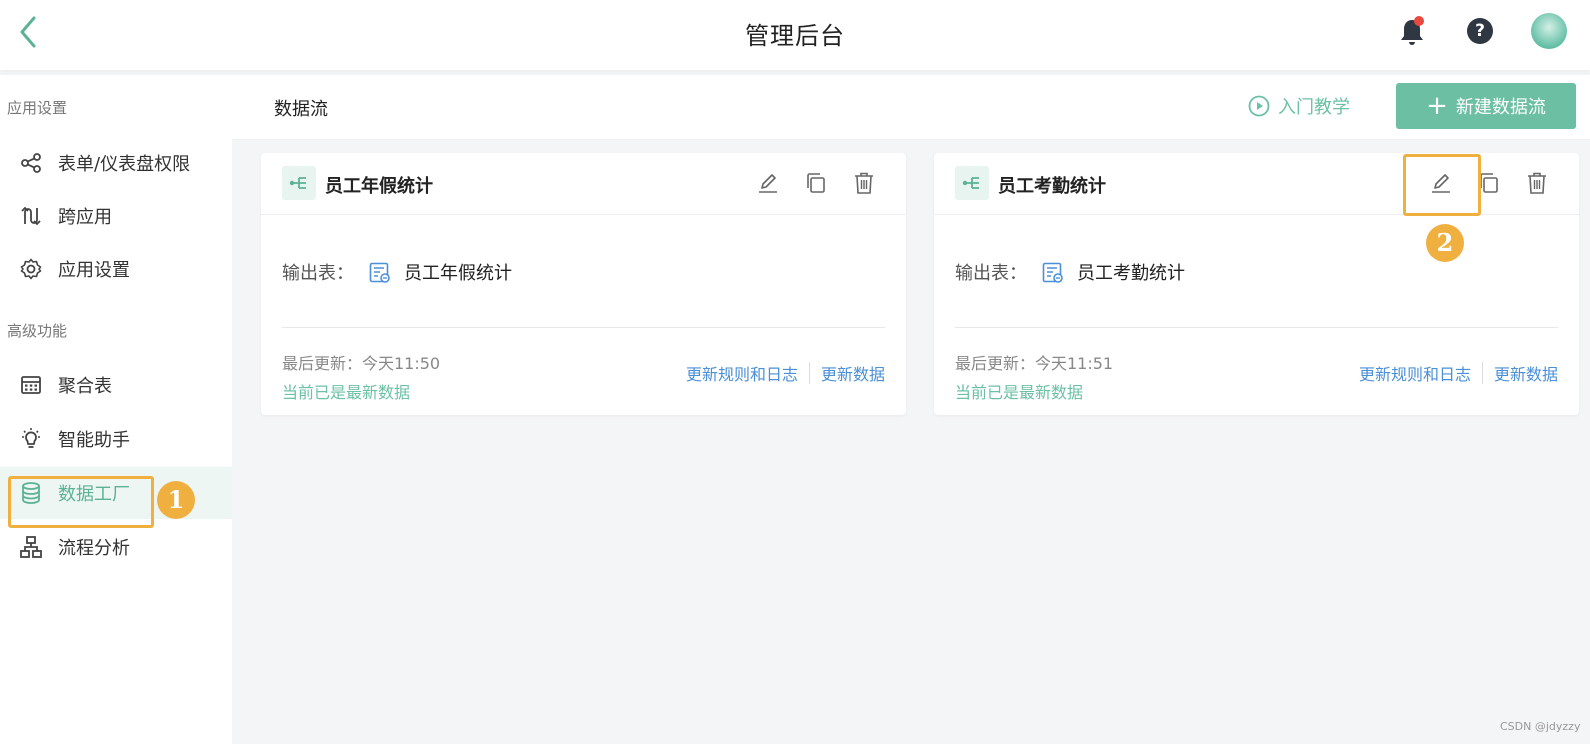 The width and height of the screenshot is (1590, 744). What do you see at coordinates (31, 439) in the screenshot?
I see `bulb-icon` at bounding box center [31, 439].